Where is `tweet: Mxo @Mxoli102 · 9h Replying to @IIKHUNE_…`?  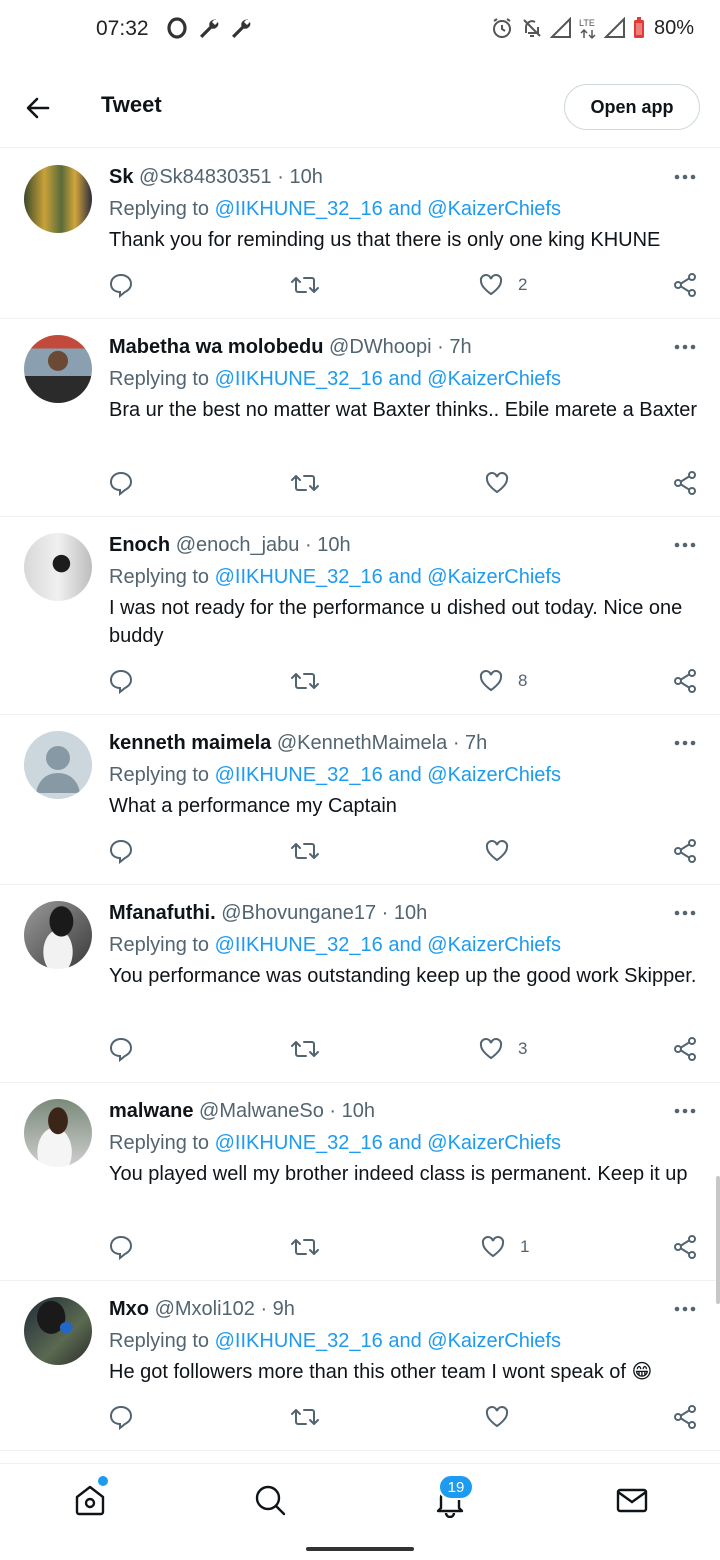 tweet: Mxo @Mxoli102 · 9h Replying to @IIKHUNE_… is located at coordinates (360, 1366).